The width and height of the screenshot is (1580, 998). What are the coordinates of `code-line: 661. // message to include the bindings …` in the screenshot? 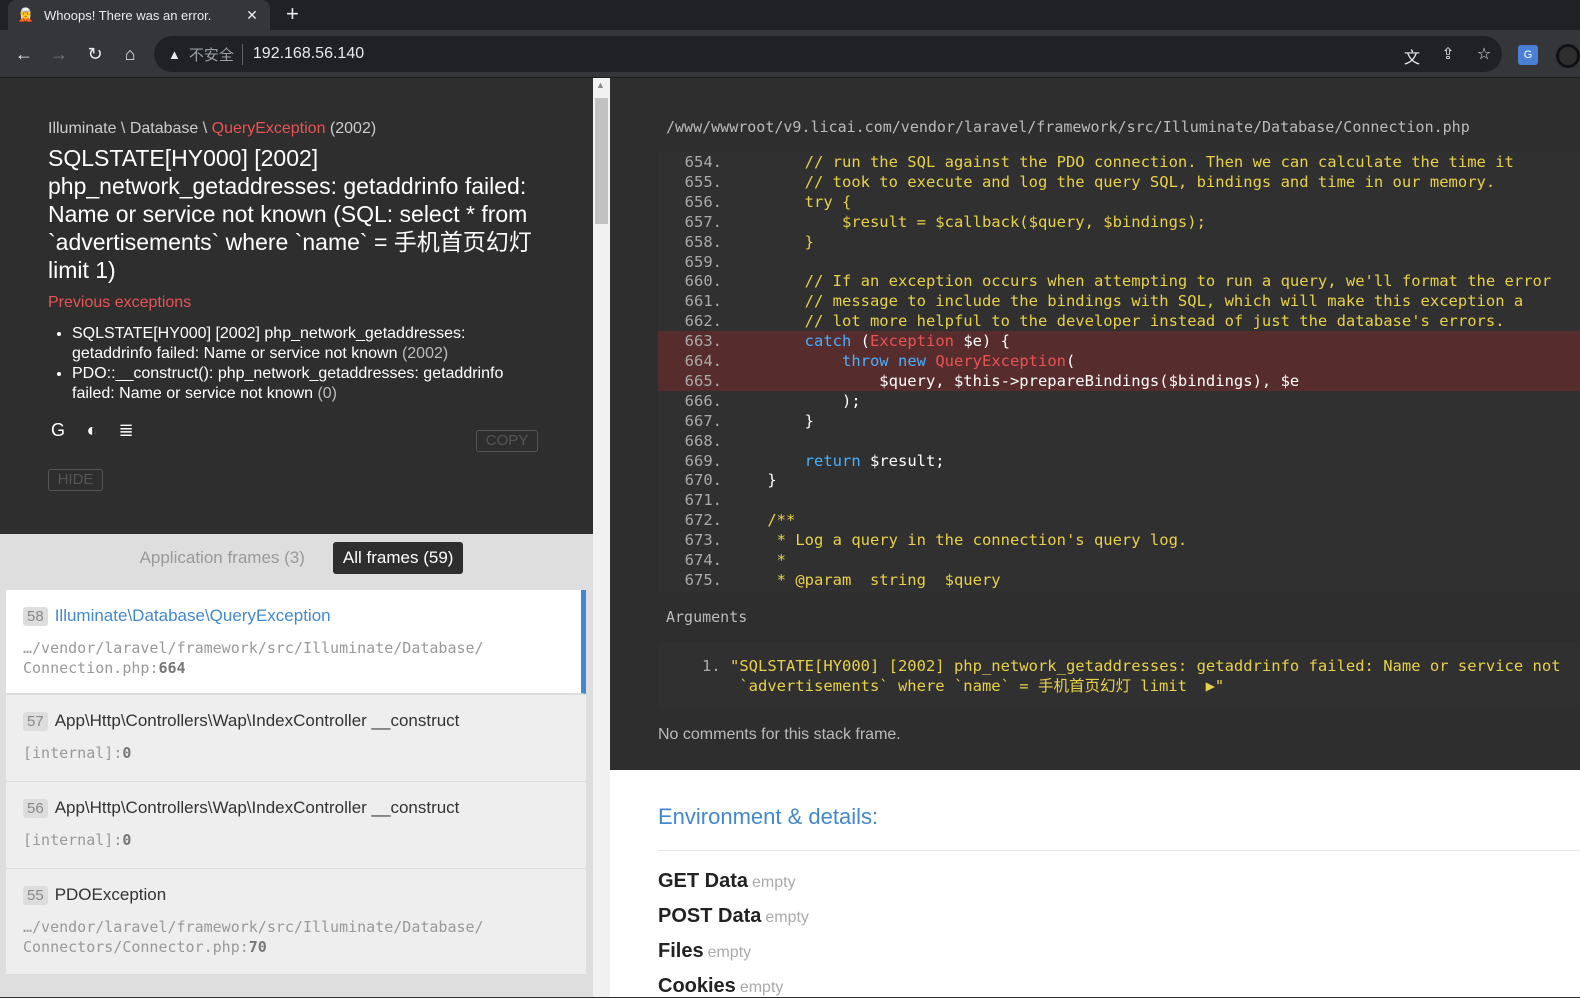 It's located at (1119, 301).